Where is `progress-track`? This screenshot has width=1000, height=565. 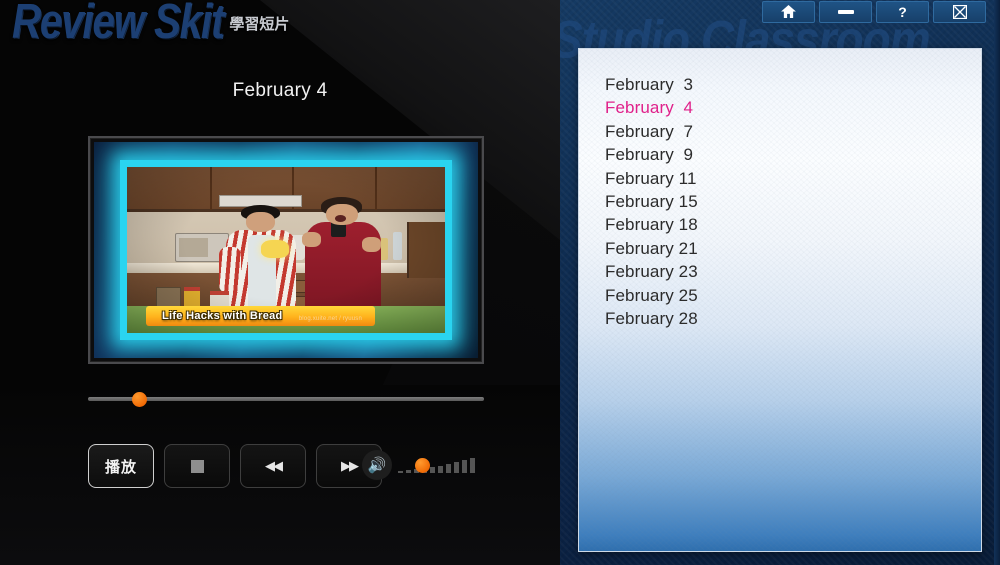
progress-track is located at coordinates (286, 399).